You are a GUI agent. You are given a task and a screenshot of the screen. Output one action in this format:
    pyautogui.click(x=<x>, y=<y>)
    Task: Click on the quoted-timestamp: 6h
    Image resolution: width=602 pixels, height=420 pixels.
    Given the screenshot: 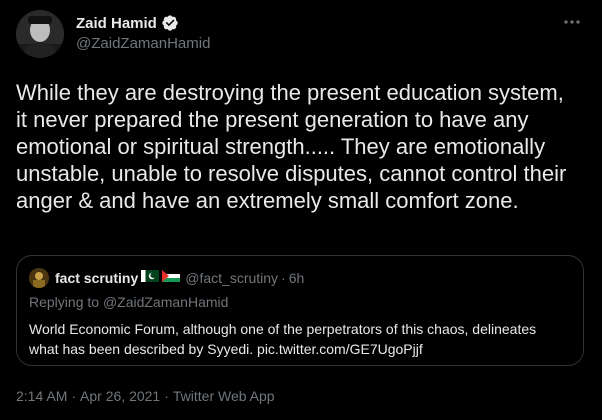 What is the action you would take?
    pyautogui.click(x=296, y=278)
    